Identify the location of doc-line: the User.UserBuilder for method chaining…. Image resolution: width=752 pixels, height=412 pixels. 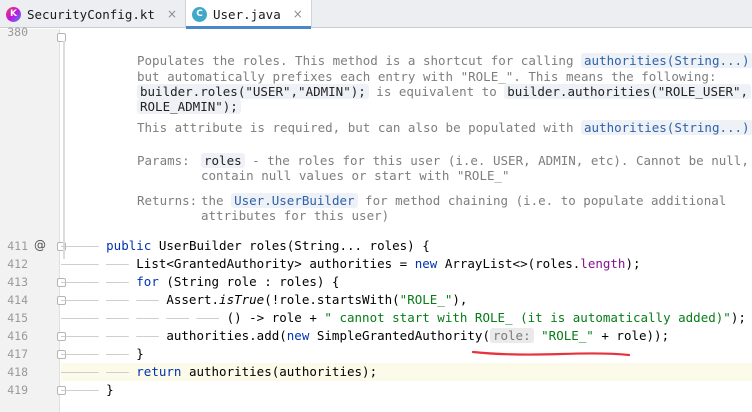
(476, 200).